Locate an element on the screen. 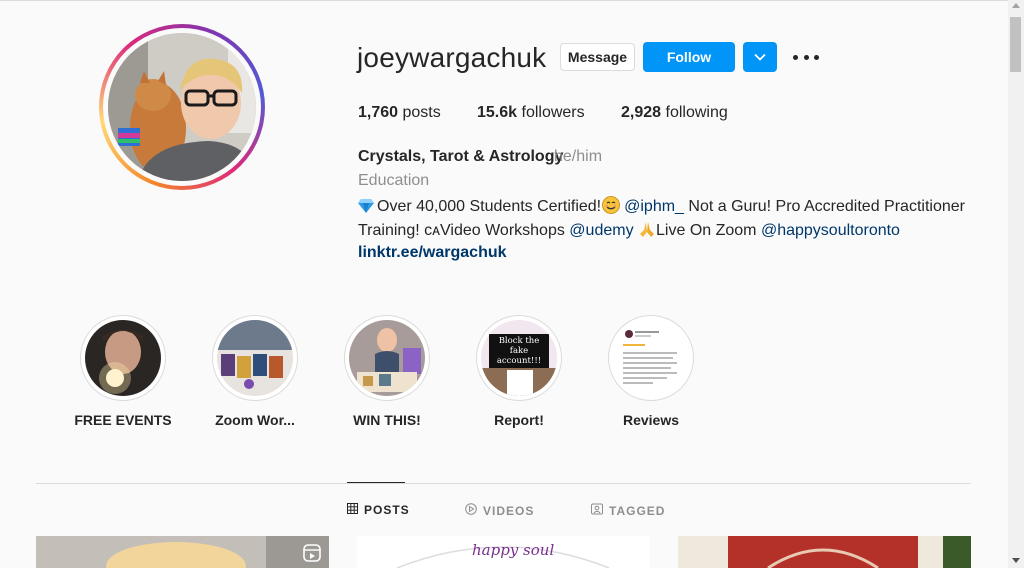  highlight-reviews: Reviews is located at coordinates (651, 371).